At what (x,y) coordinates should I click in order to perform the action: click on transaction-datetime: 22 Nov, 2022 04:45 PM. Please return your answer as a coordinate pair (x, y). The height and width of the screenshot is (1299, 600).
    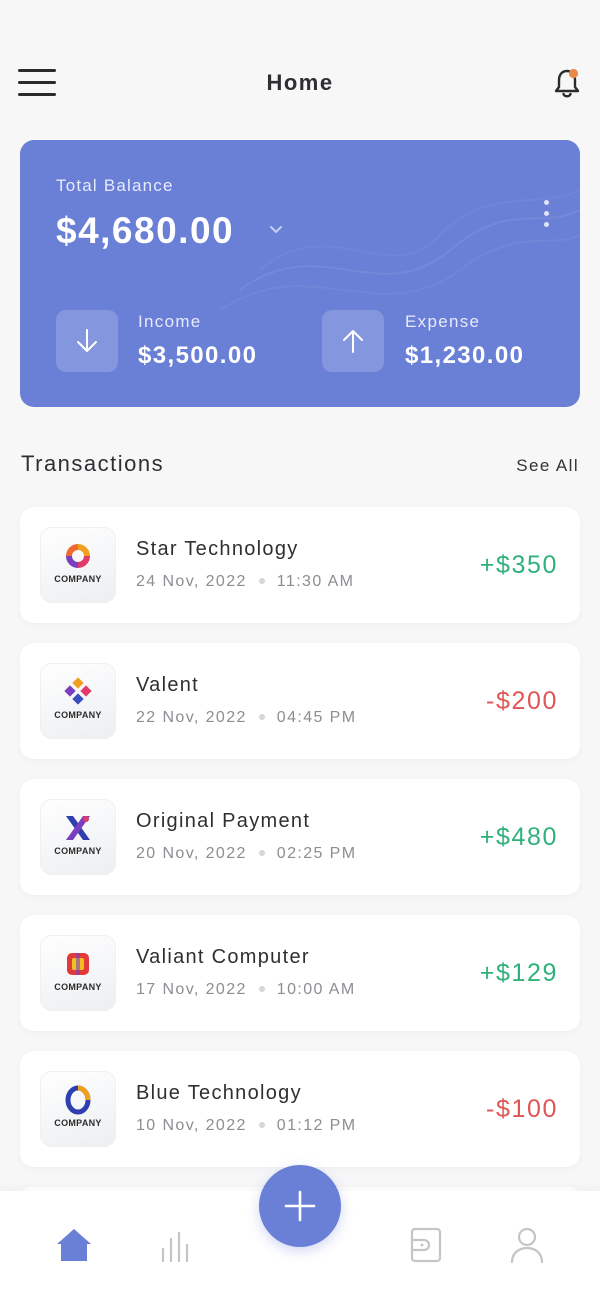
    Looking at the image, I should click on (246, 717).